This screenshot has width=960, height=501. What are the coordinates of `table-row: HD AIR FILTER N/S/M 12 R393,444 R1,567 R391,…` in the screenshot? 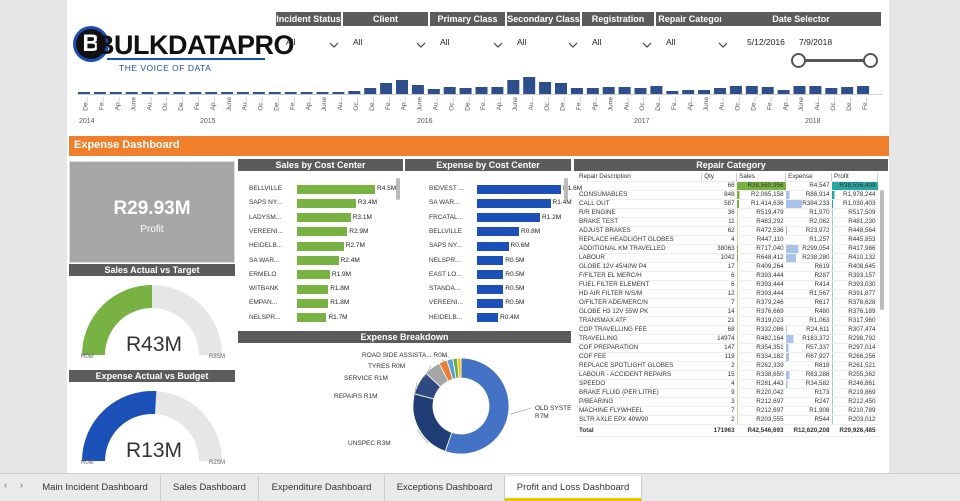 It's located at (727, 294).